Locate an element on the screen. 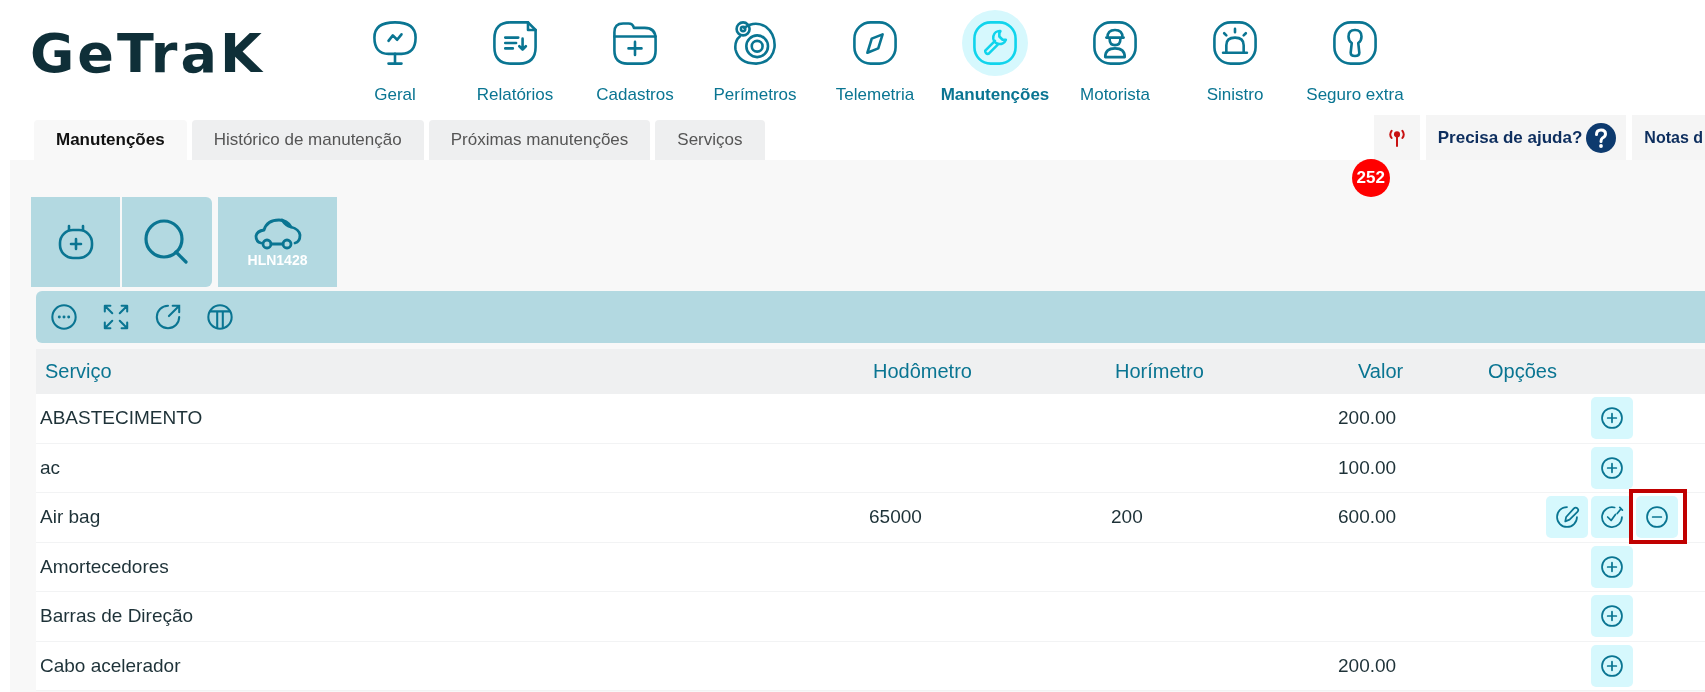 Image resolution: width=1705 pixels, height=692 pixels. tab: Próximas manutenções is located at coordinates (539, 140).